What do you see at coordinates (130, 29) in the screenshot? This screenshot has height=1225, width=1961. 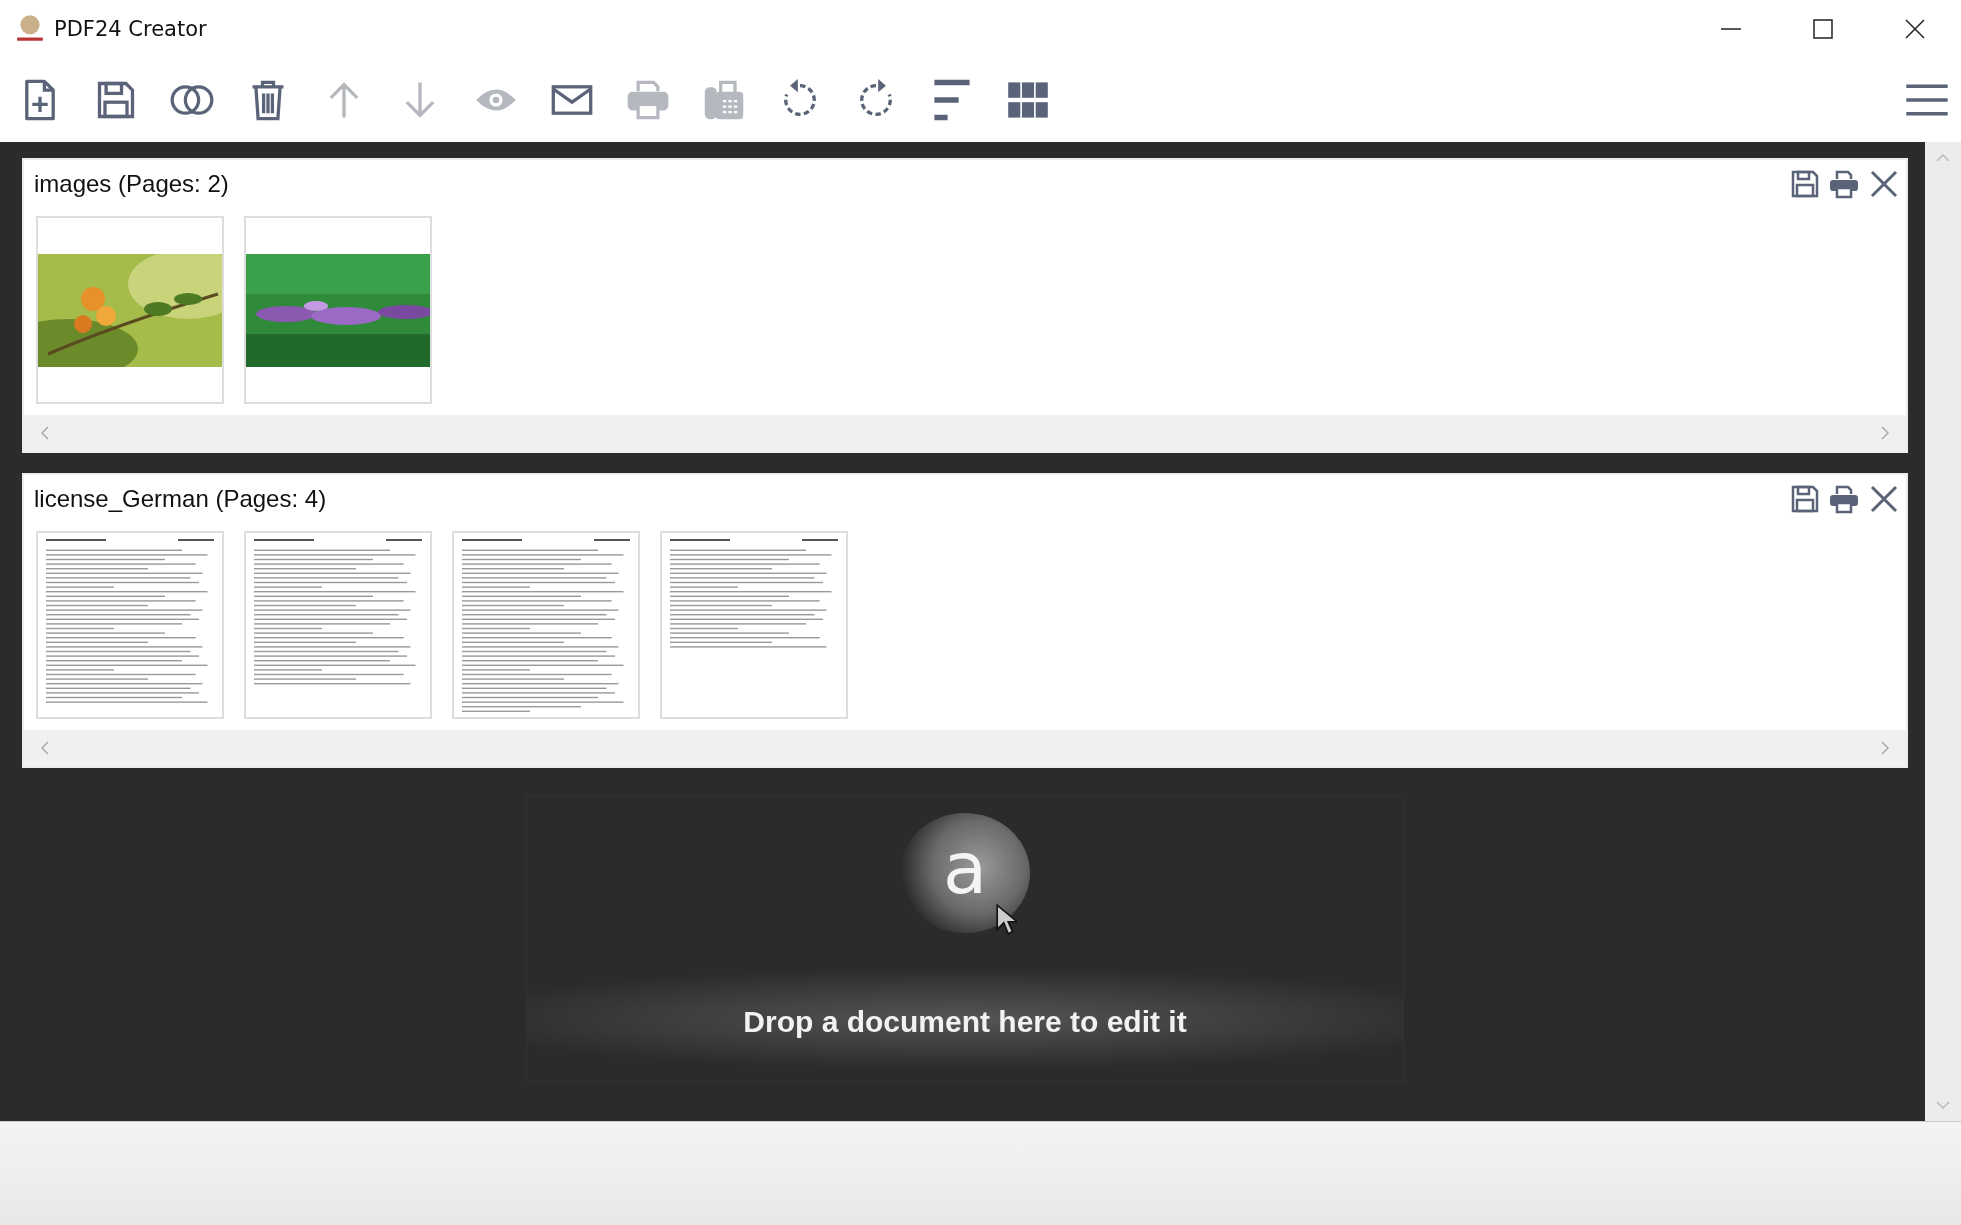 I see `window-title: PDF24 Creator` at bounding box center [130, 29].